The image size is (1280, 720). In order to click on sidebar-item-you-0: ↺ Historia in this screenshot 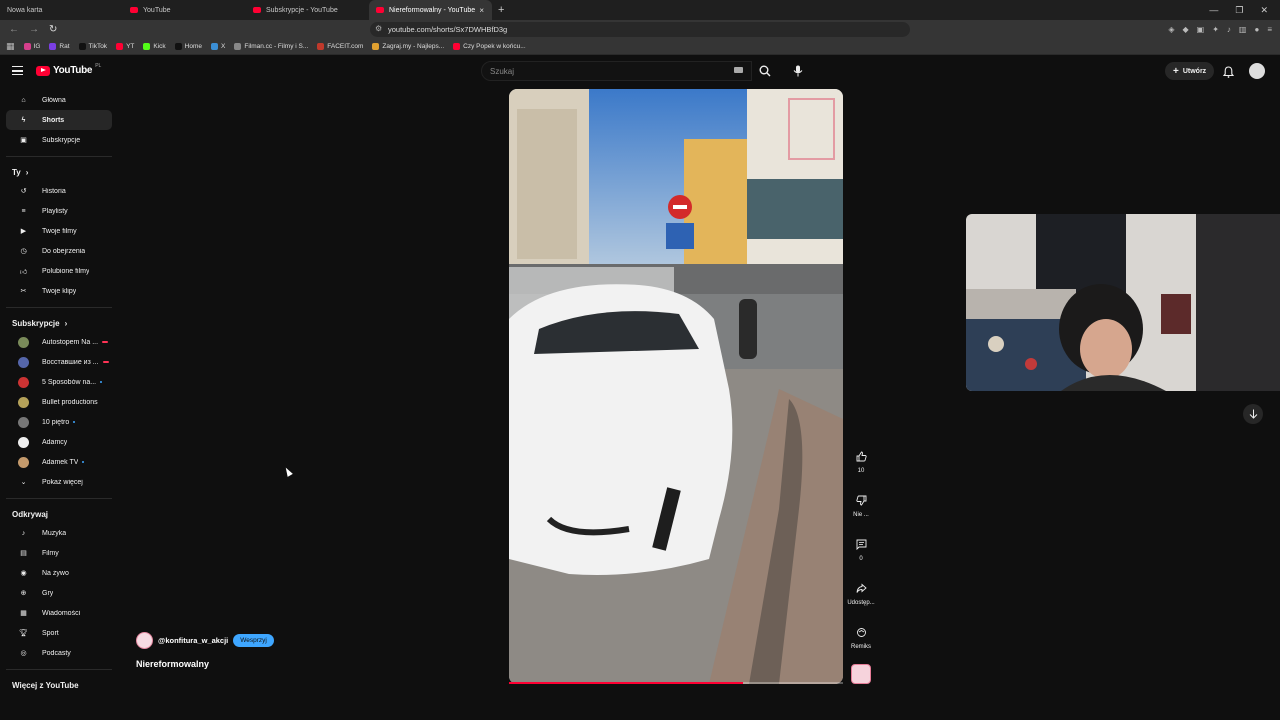, I will do `click(59, 191)`.